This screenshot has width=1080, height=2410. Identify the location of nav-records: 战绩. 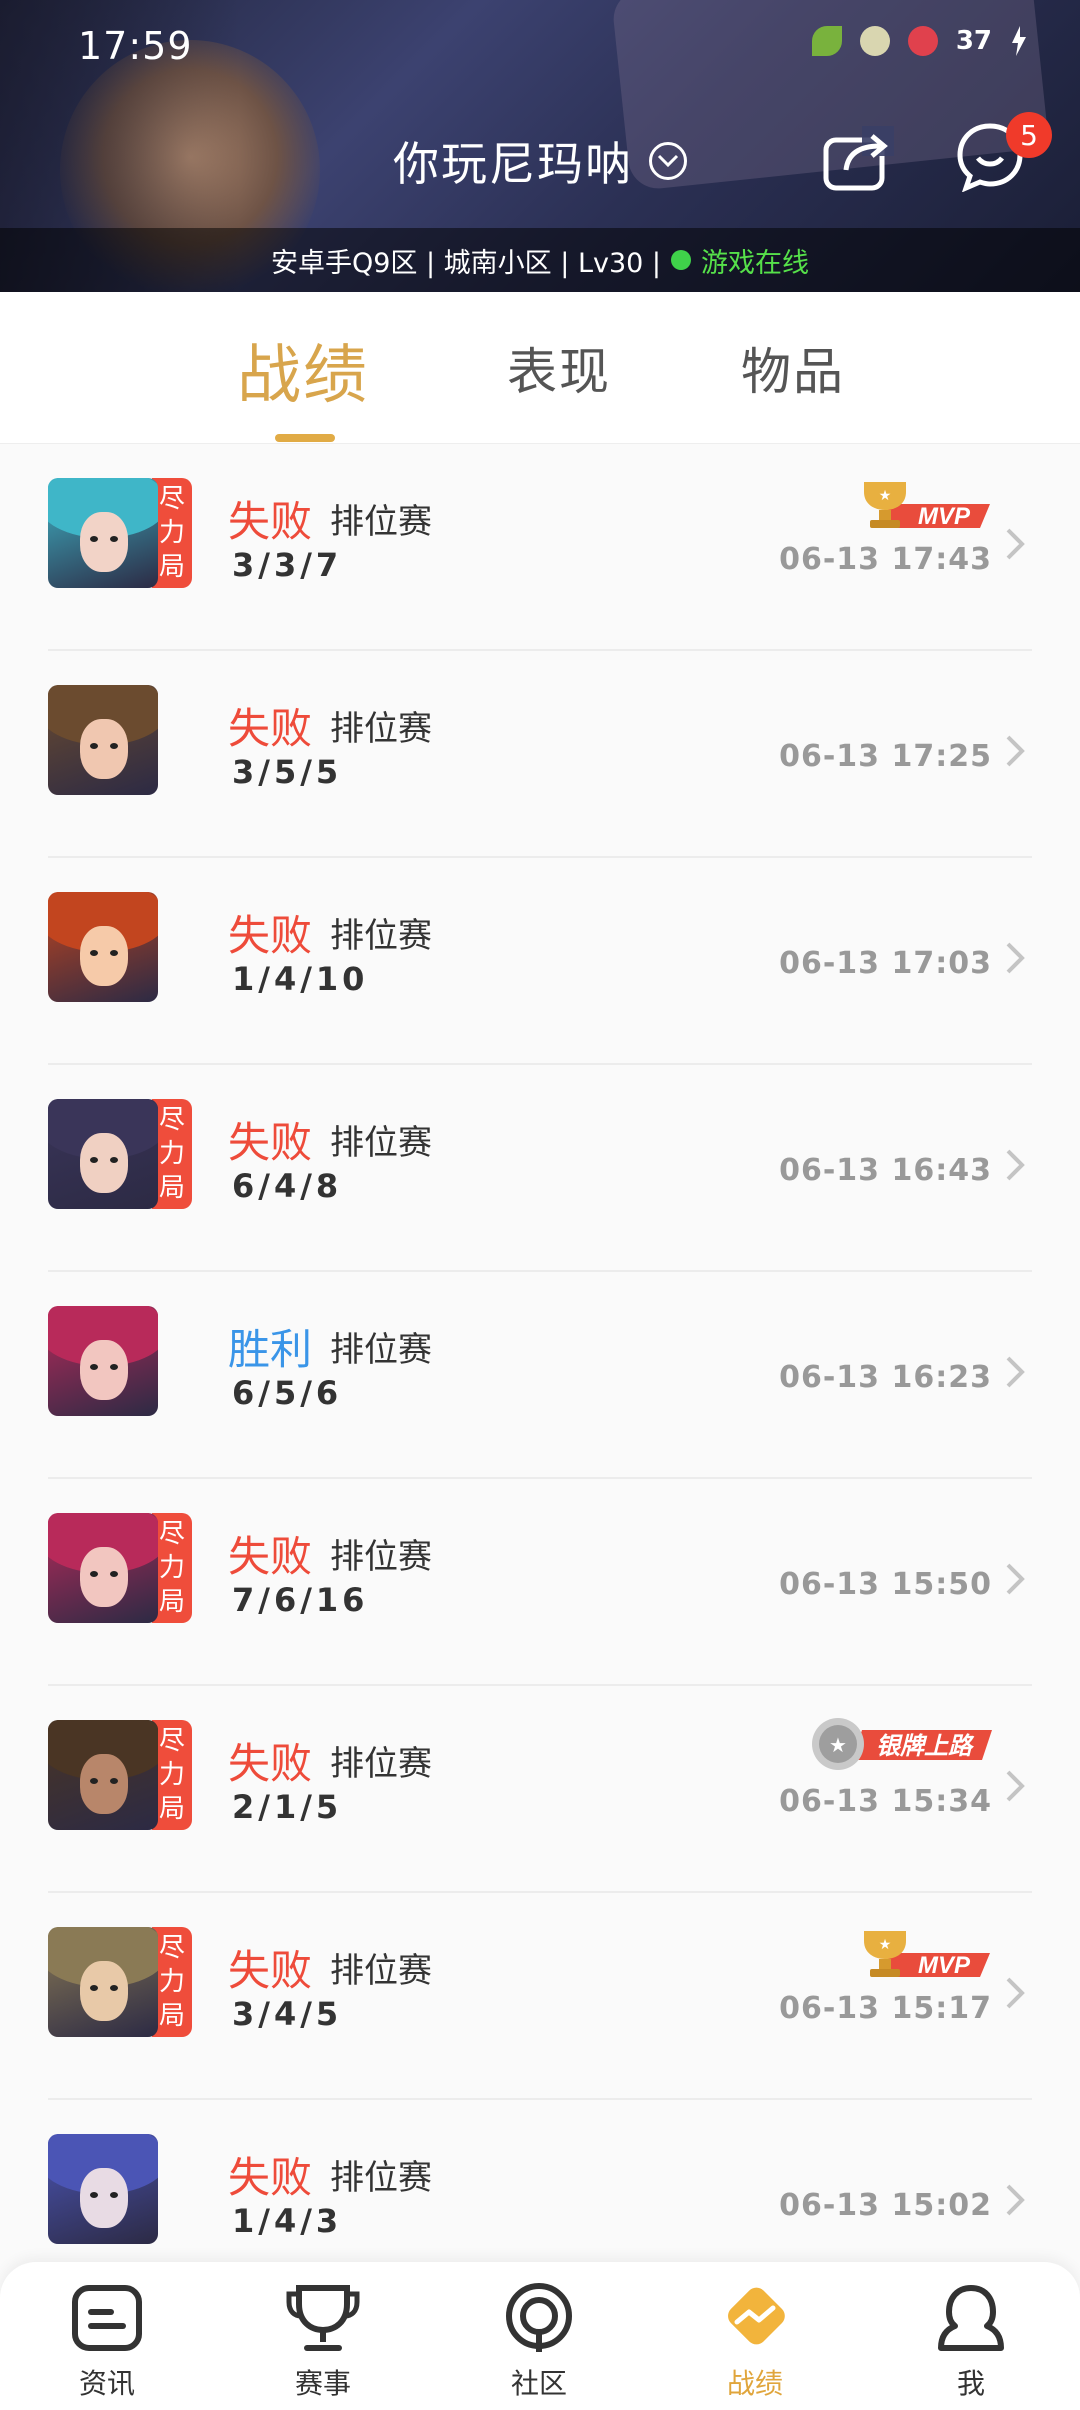
(755, 2342).